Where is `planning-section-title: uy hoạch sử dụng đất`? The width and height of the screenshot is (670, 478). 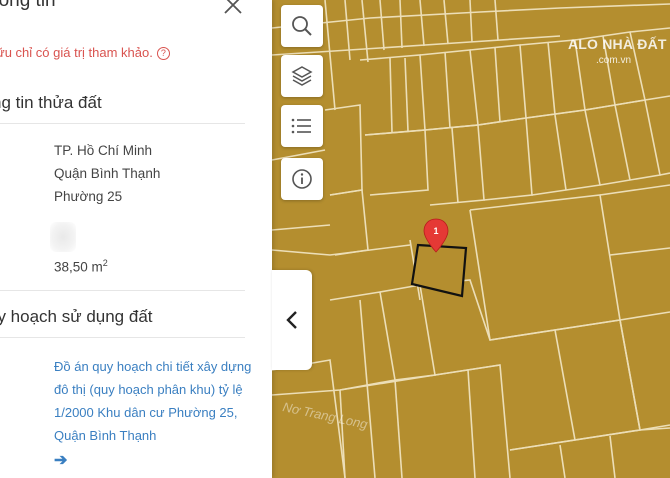
planning-section-title: uy hoạch sử dụng đất is located at coordinates (76, 316).